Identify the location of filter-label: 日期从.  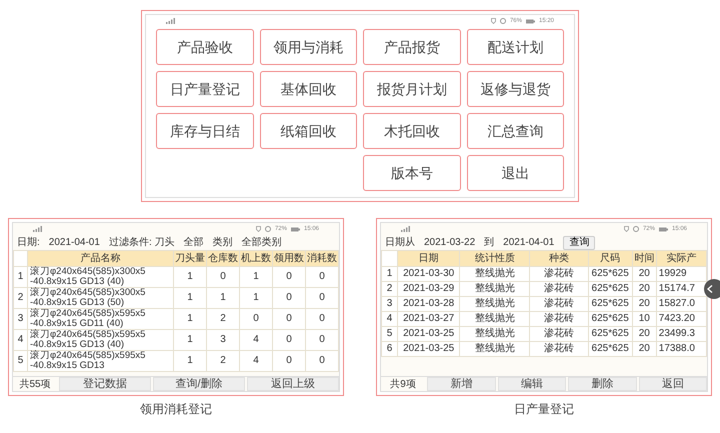
(400, 243).